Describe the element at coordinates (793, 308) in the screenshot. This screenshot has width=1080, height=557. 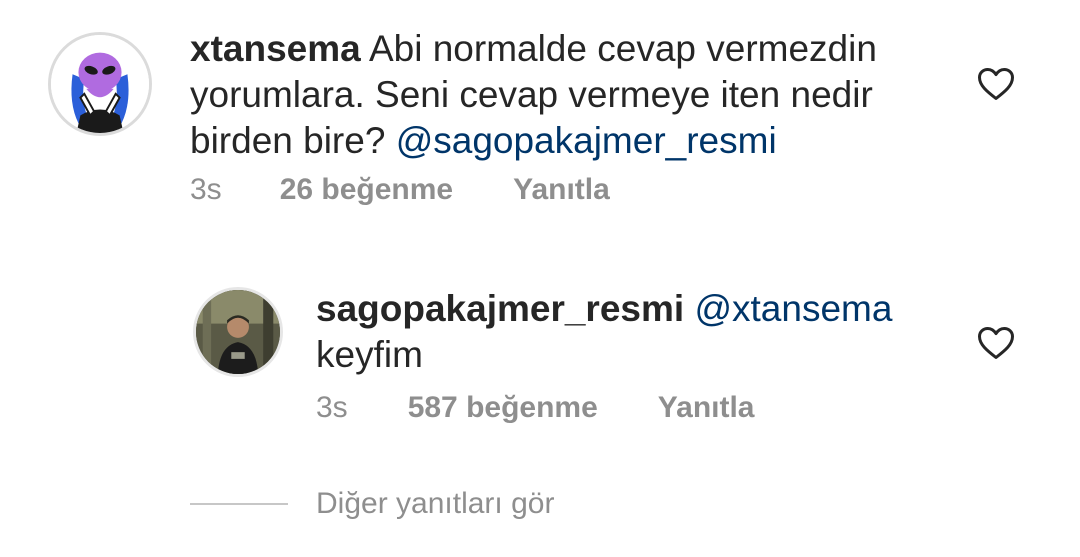
I see `reply-mention: @xtansema` at that location.